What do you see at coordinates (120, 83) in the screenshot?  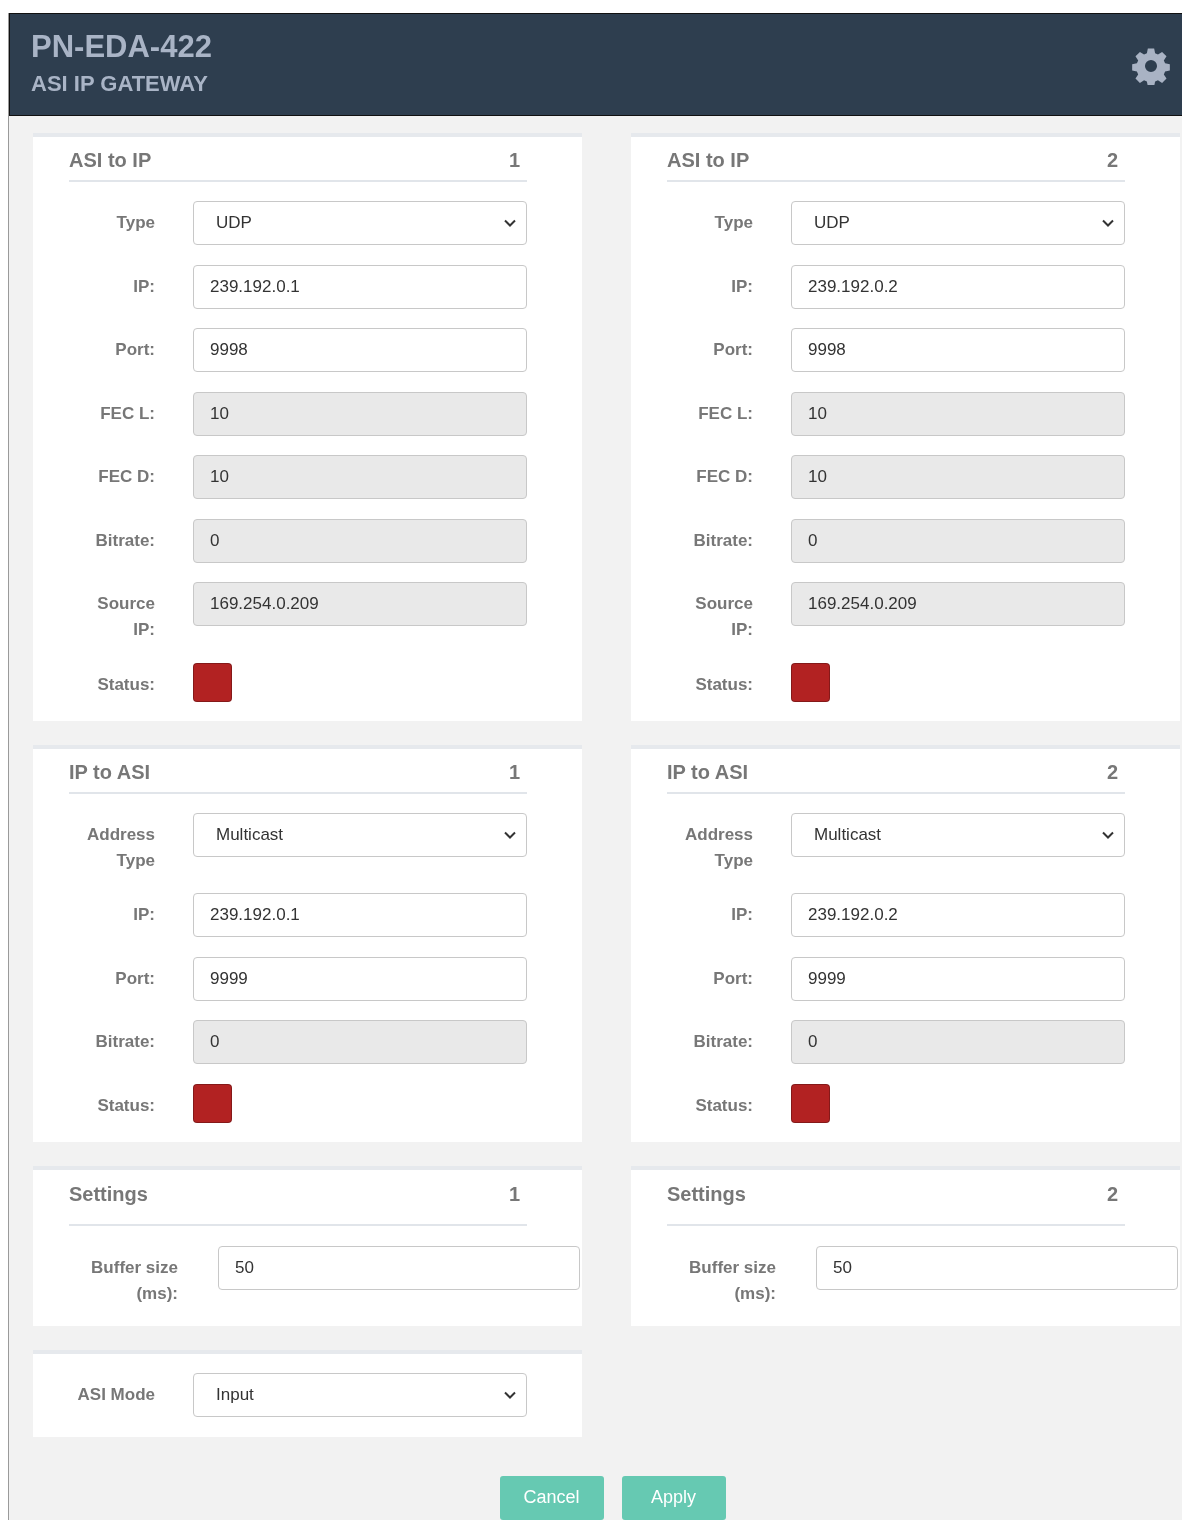 I see `device-subtitle: ASI IP GATEWAY` at bounding box center [120, 83].